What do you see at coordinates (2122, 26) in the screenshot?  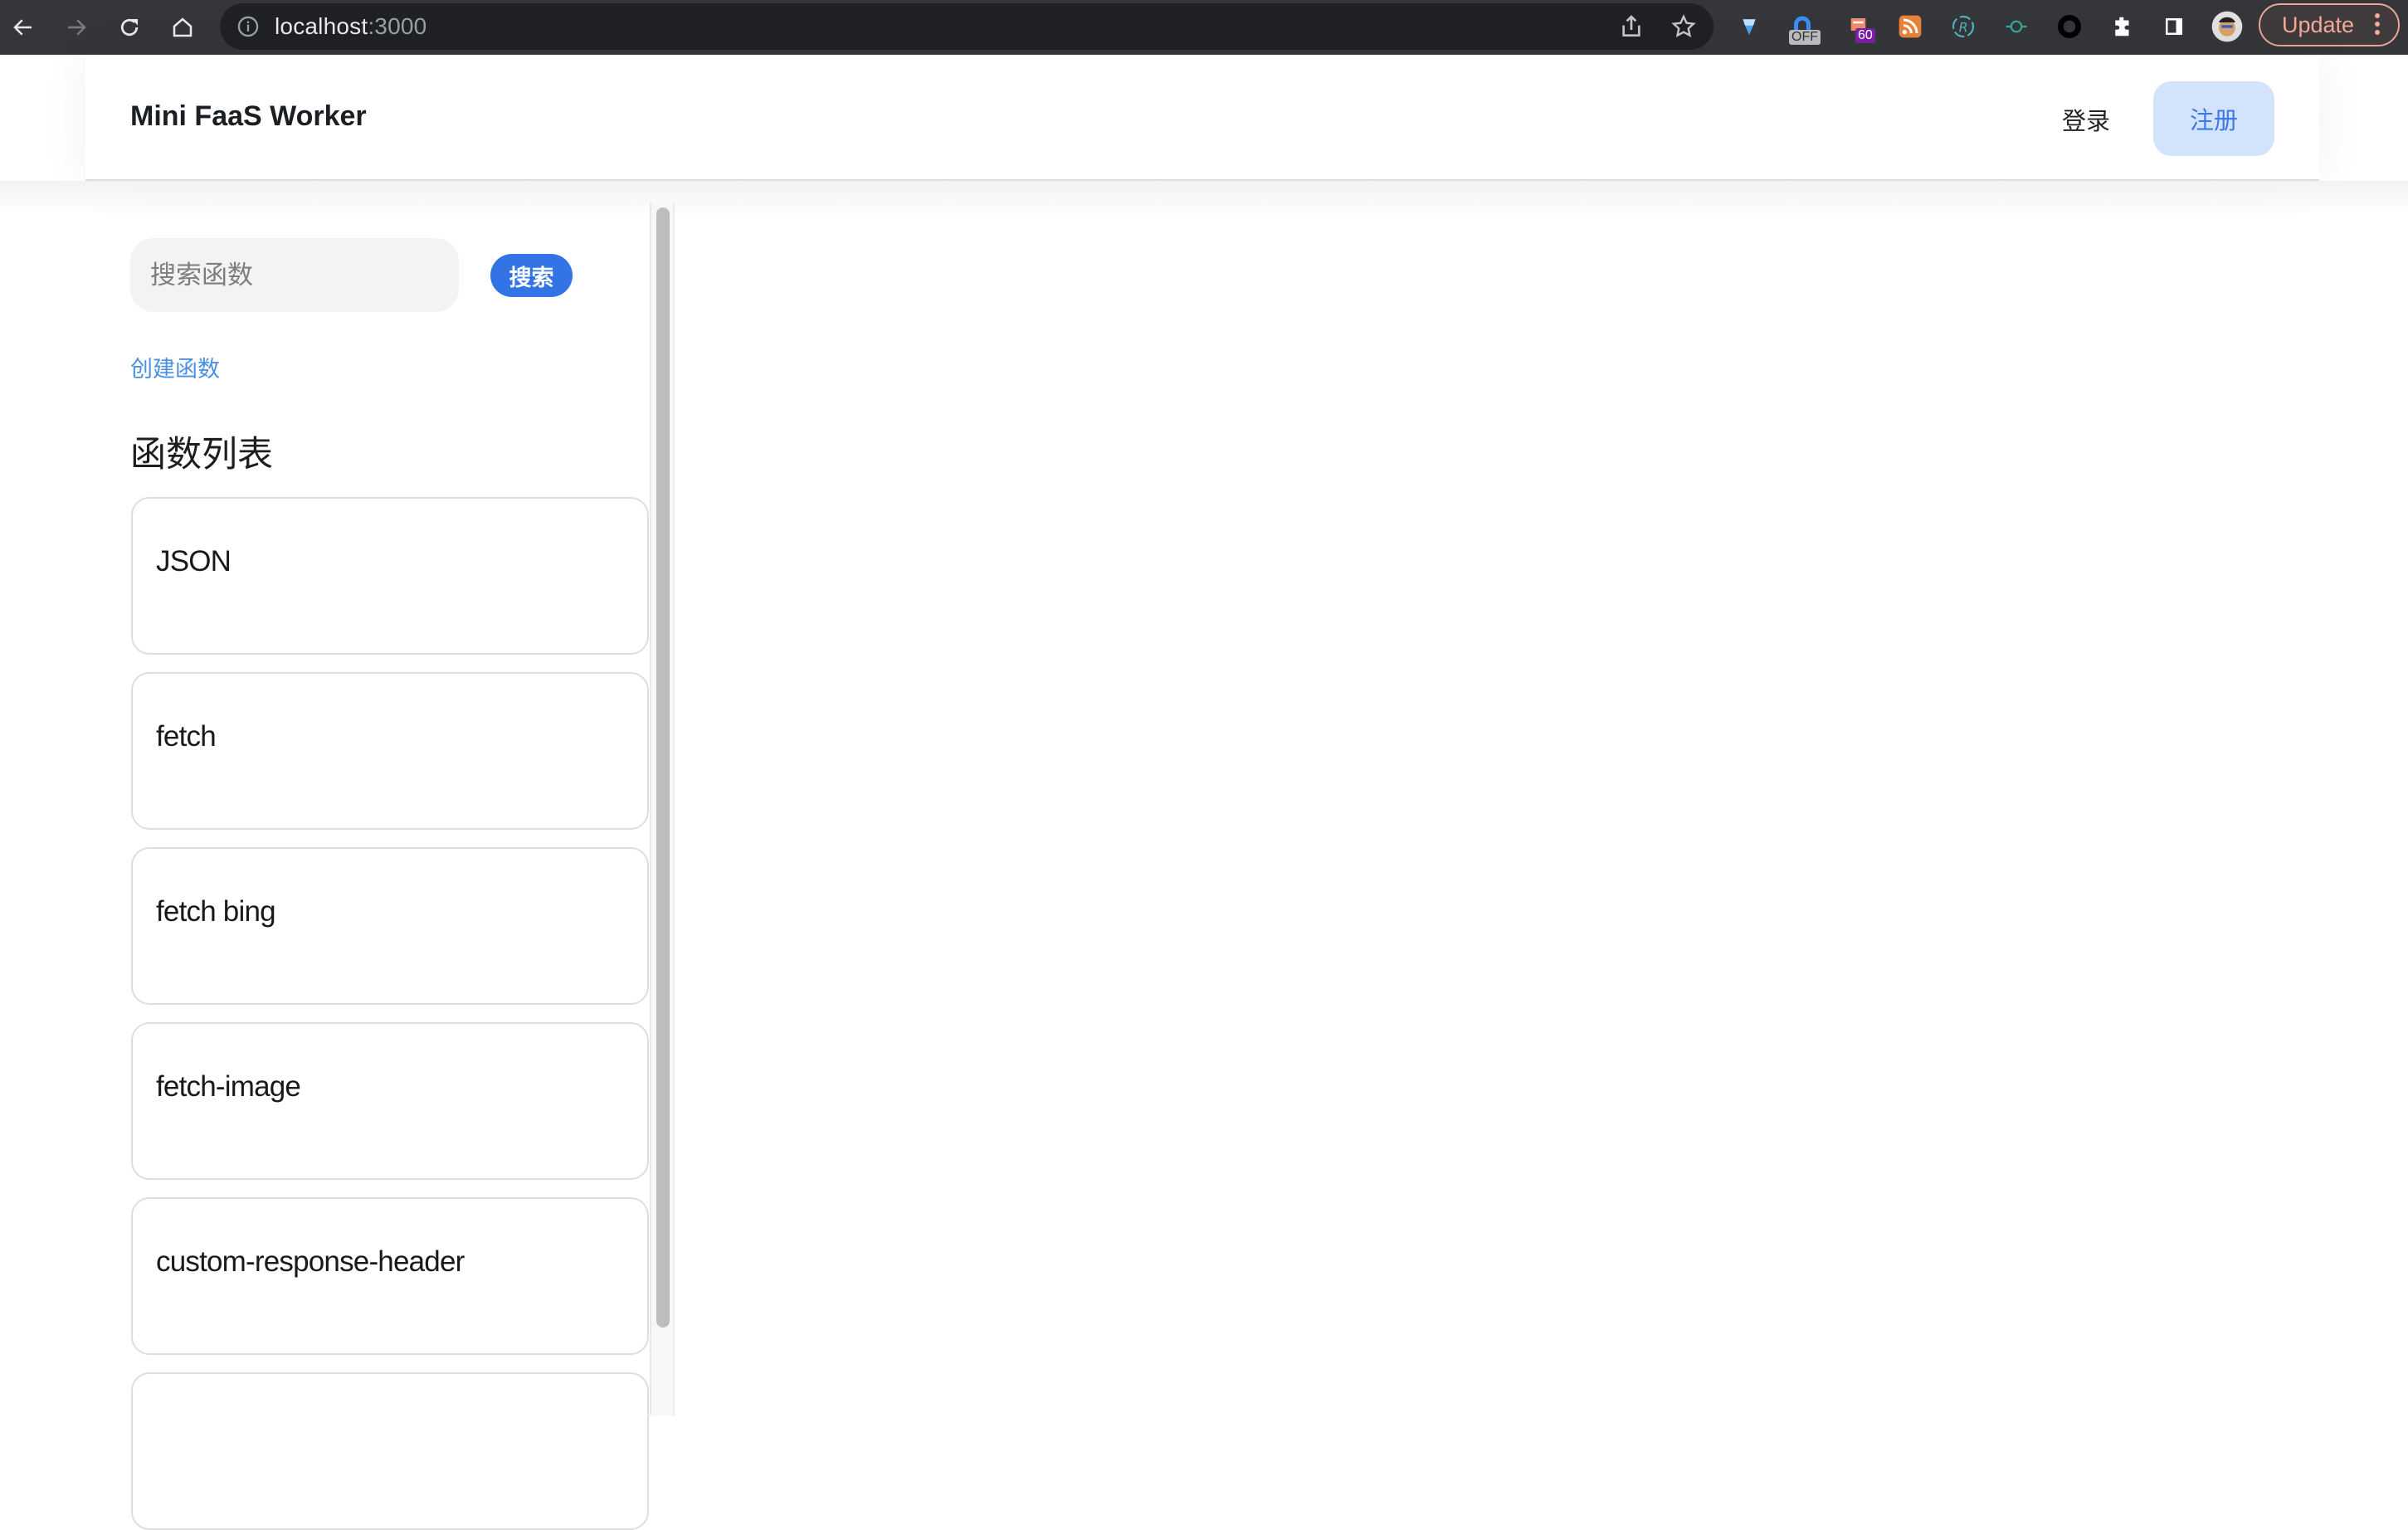 I see `puzzle-extensions-icon` at bounding box center [2122, 26].